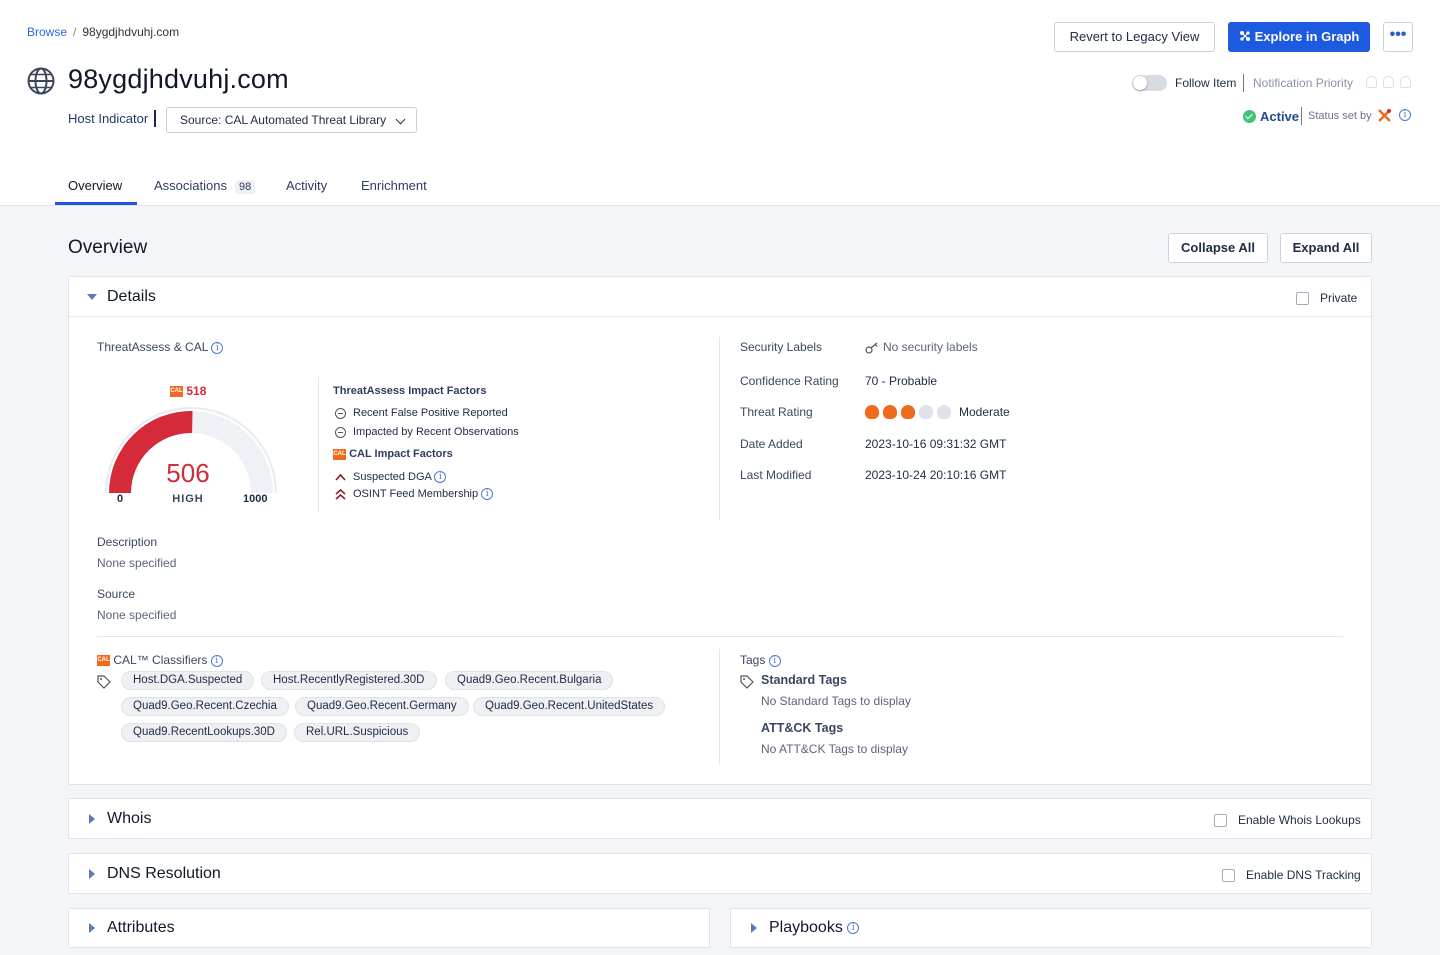  What do you see at coordinates (1302, 298) in the screenshot?
I see `private-checkbox` at bounding box center [1302, 298].